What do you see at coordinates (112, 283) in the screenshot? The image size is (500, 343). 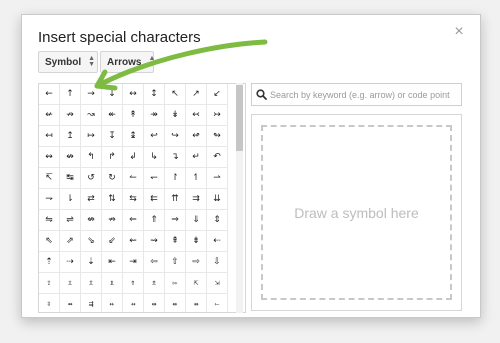 I see `symbol-cell: ⇭` at bounding box center [112, 283].